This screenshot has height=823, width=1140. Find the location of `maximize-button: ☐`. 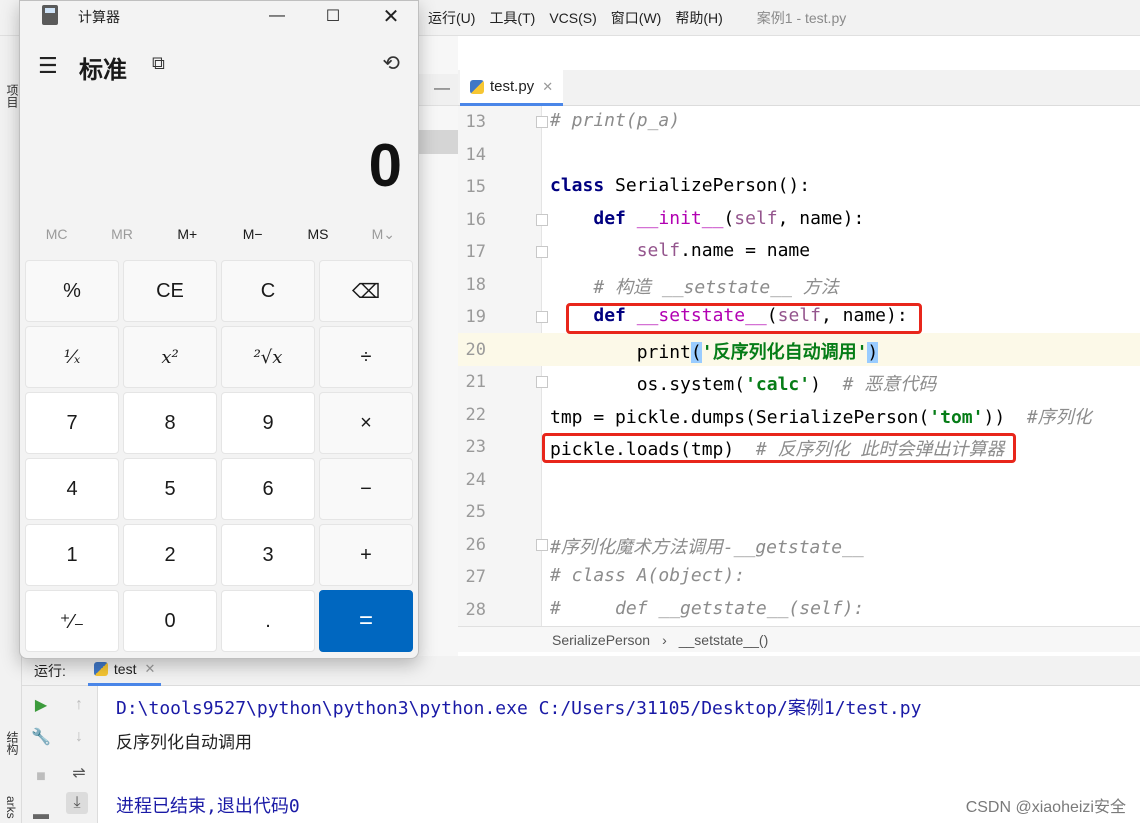

maximize-button: ☐ is located at coordinates (333, 16).